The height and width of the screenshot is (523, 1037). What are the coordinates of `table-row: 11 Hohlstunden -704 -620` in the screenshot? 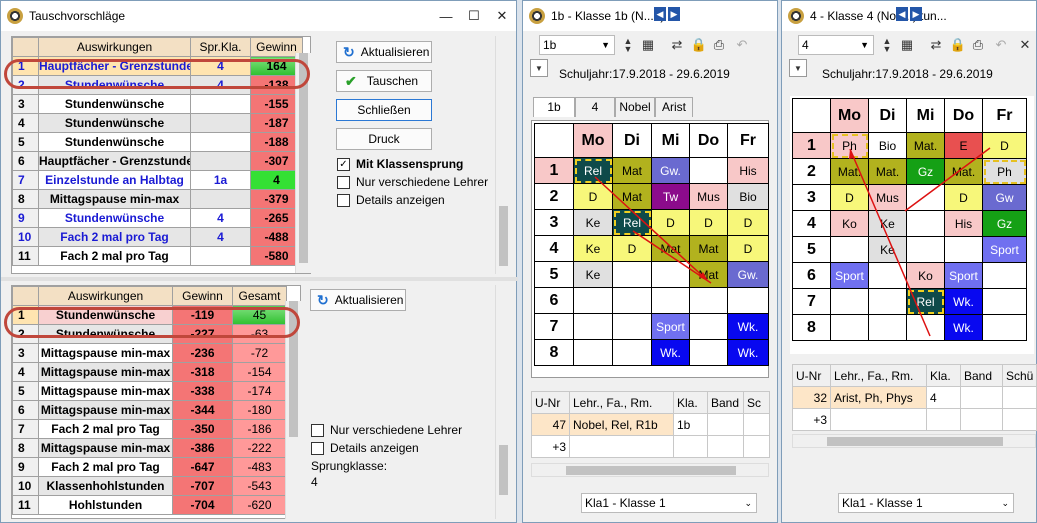 It's located at (149, 505).